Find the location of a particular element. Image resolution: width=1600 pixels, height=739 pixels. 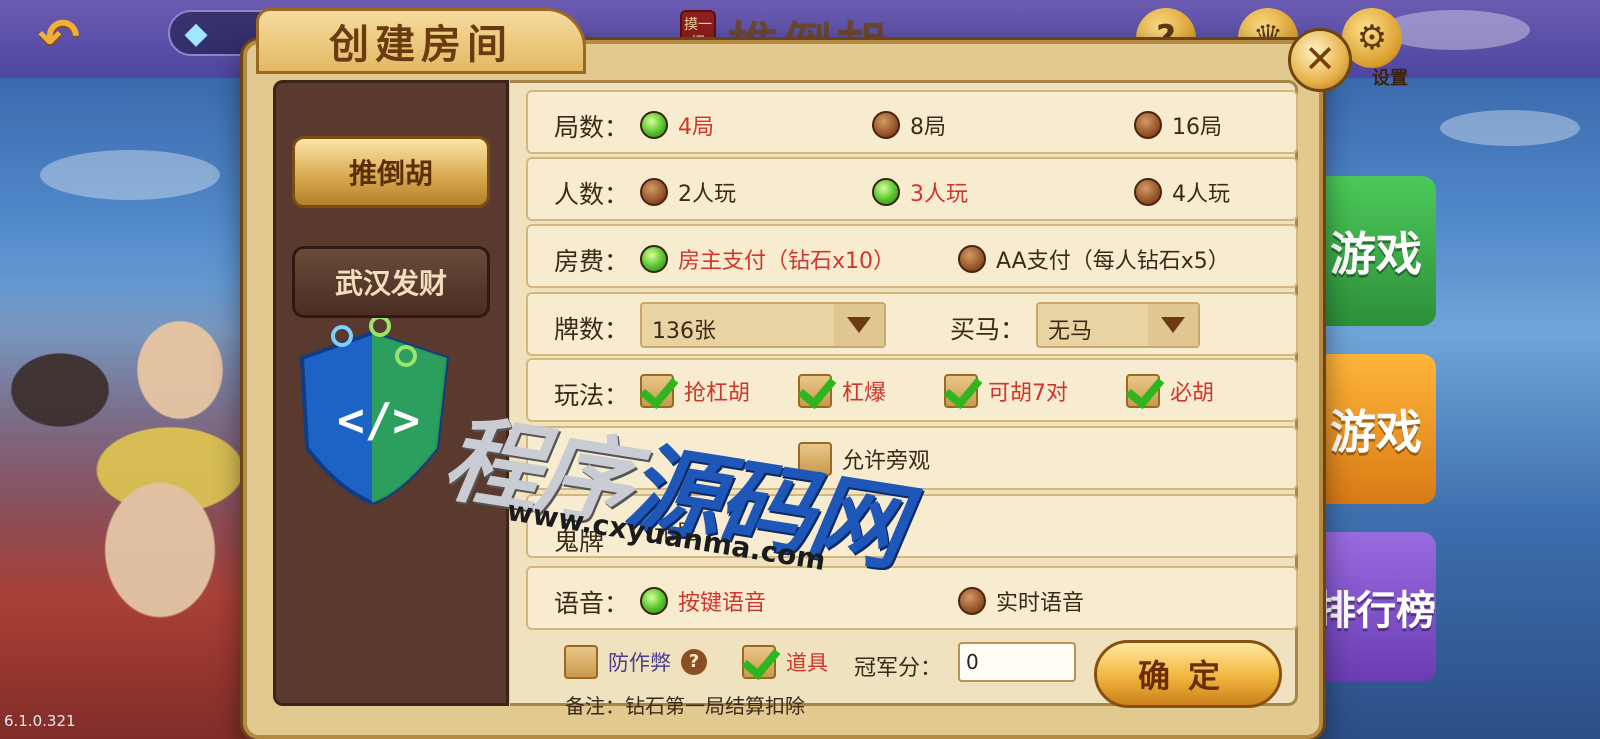

tiles-label: 牌数： is located at coordinates (592, 329).